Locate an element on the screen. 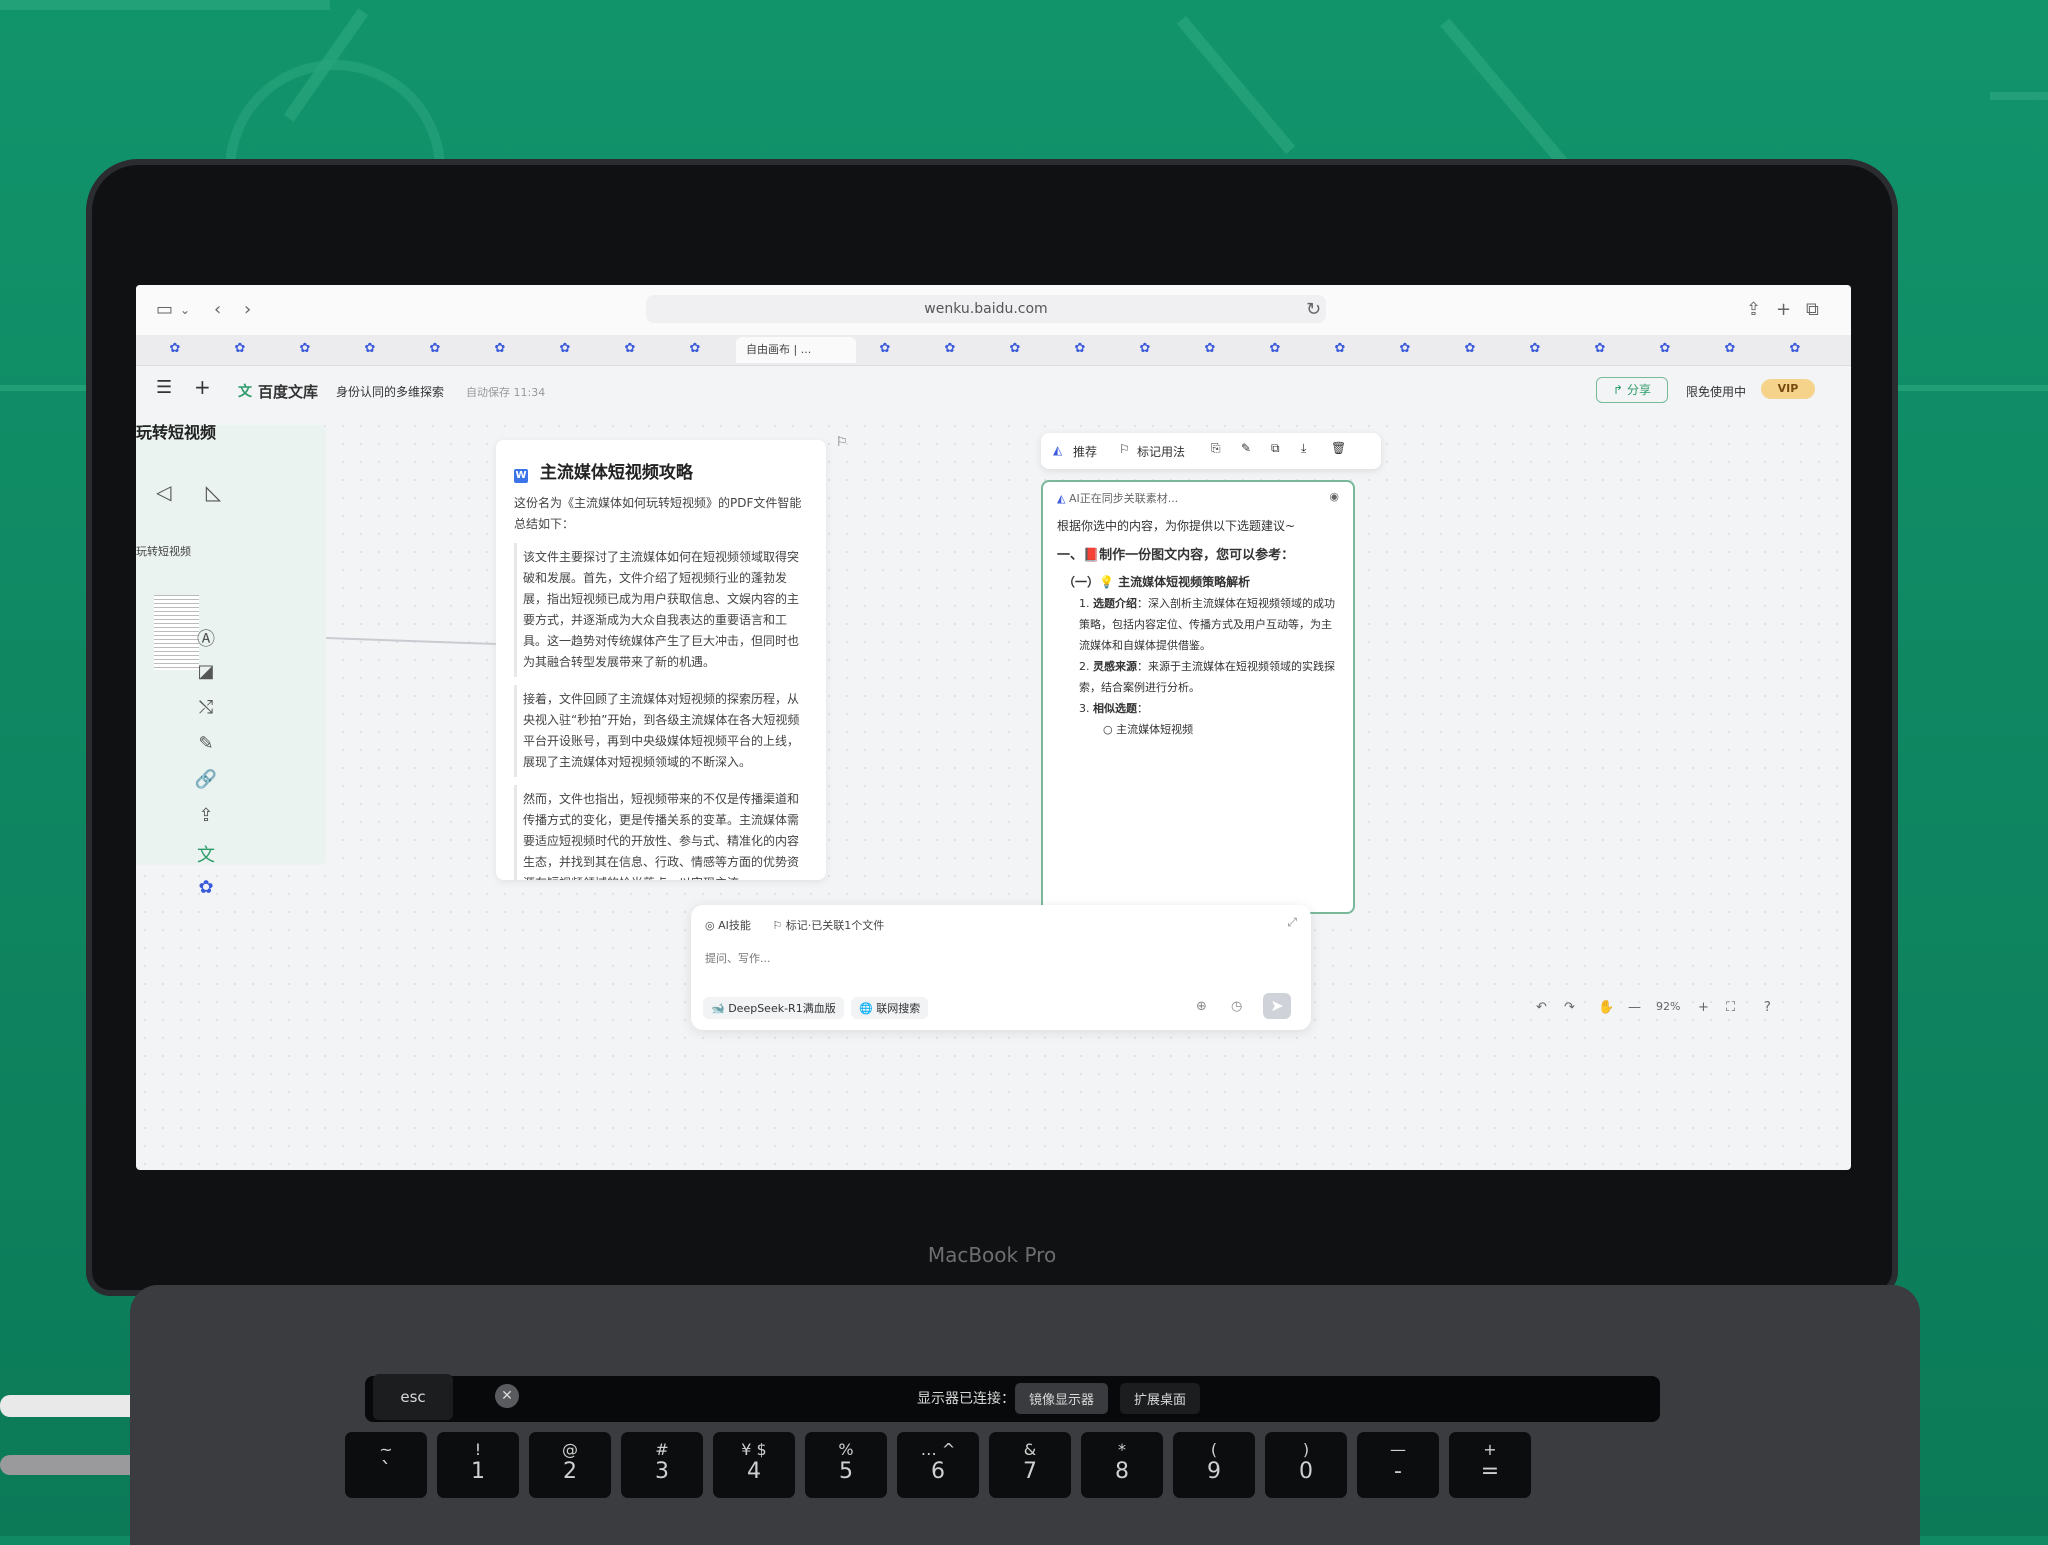 The height and width of the screenshot is (1545, 2048). keyboard-key: (9 is located at coordinates (1214, 1465).